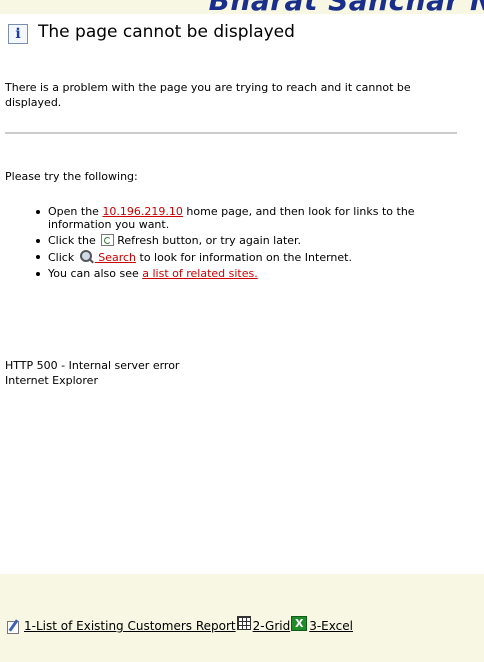  What do you see at coordinates (108, 240) in the screenshot?
I see `refresh-icon` at bounding box center [108, 240].